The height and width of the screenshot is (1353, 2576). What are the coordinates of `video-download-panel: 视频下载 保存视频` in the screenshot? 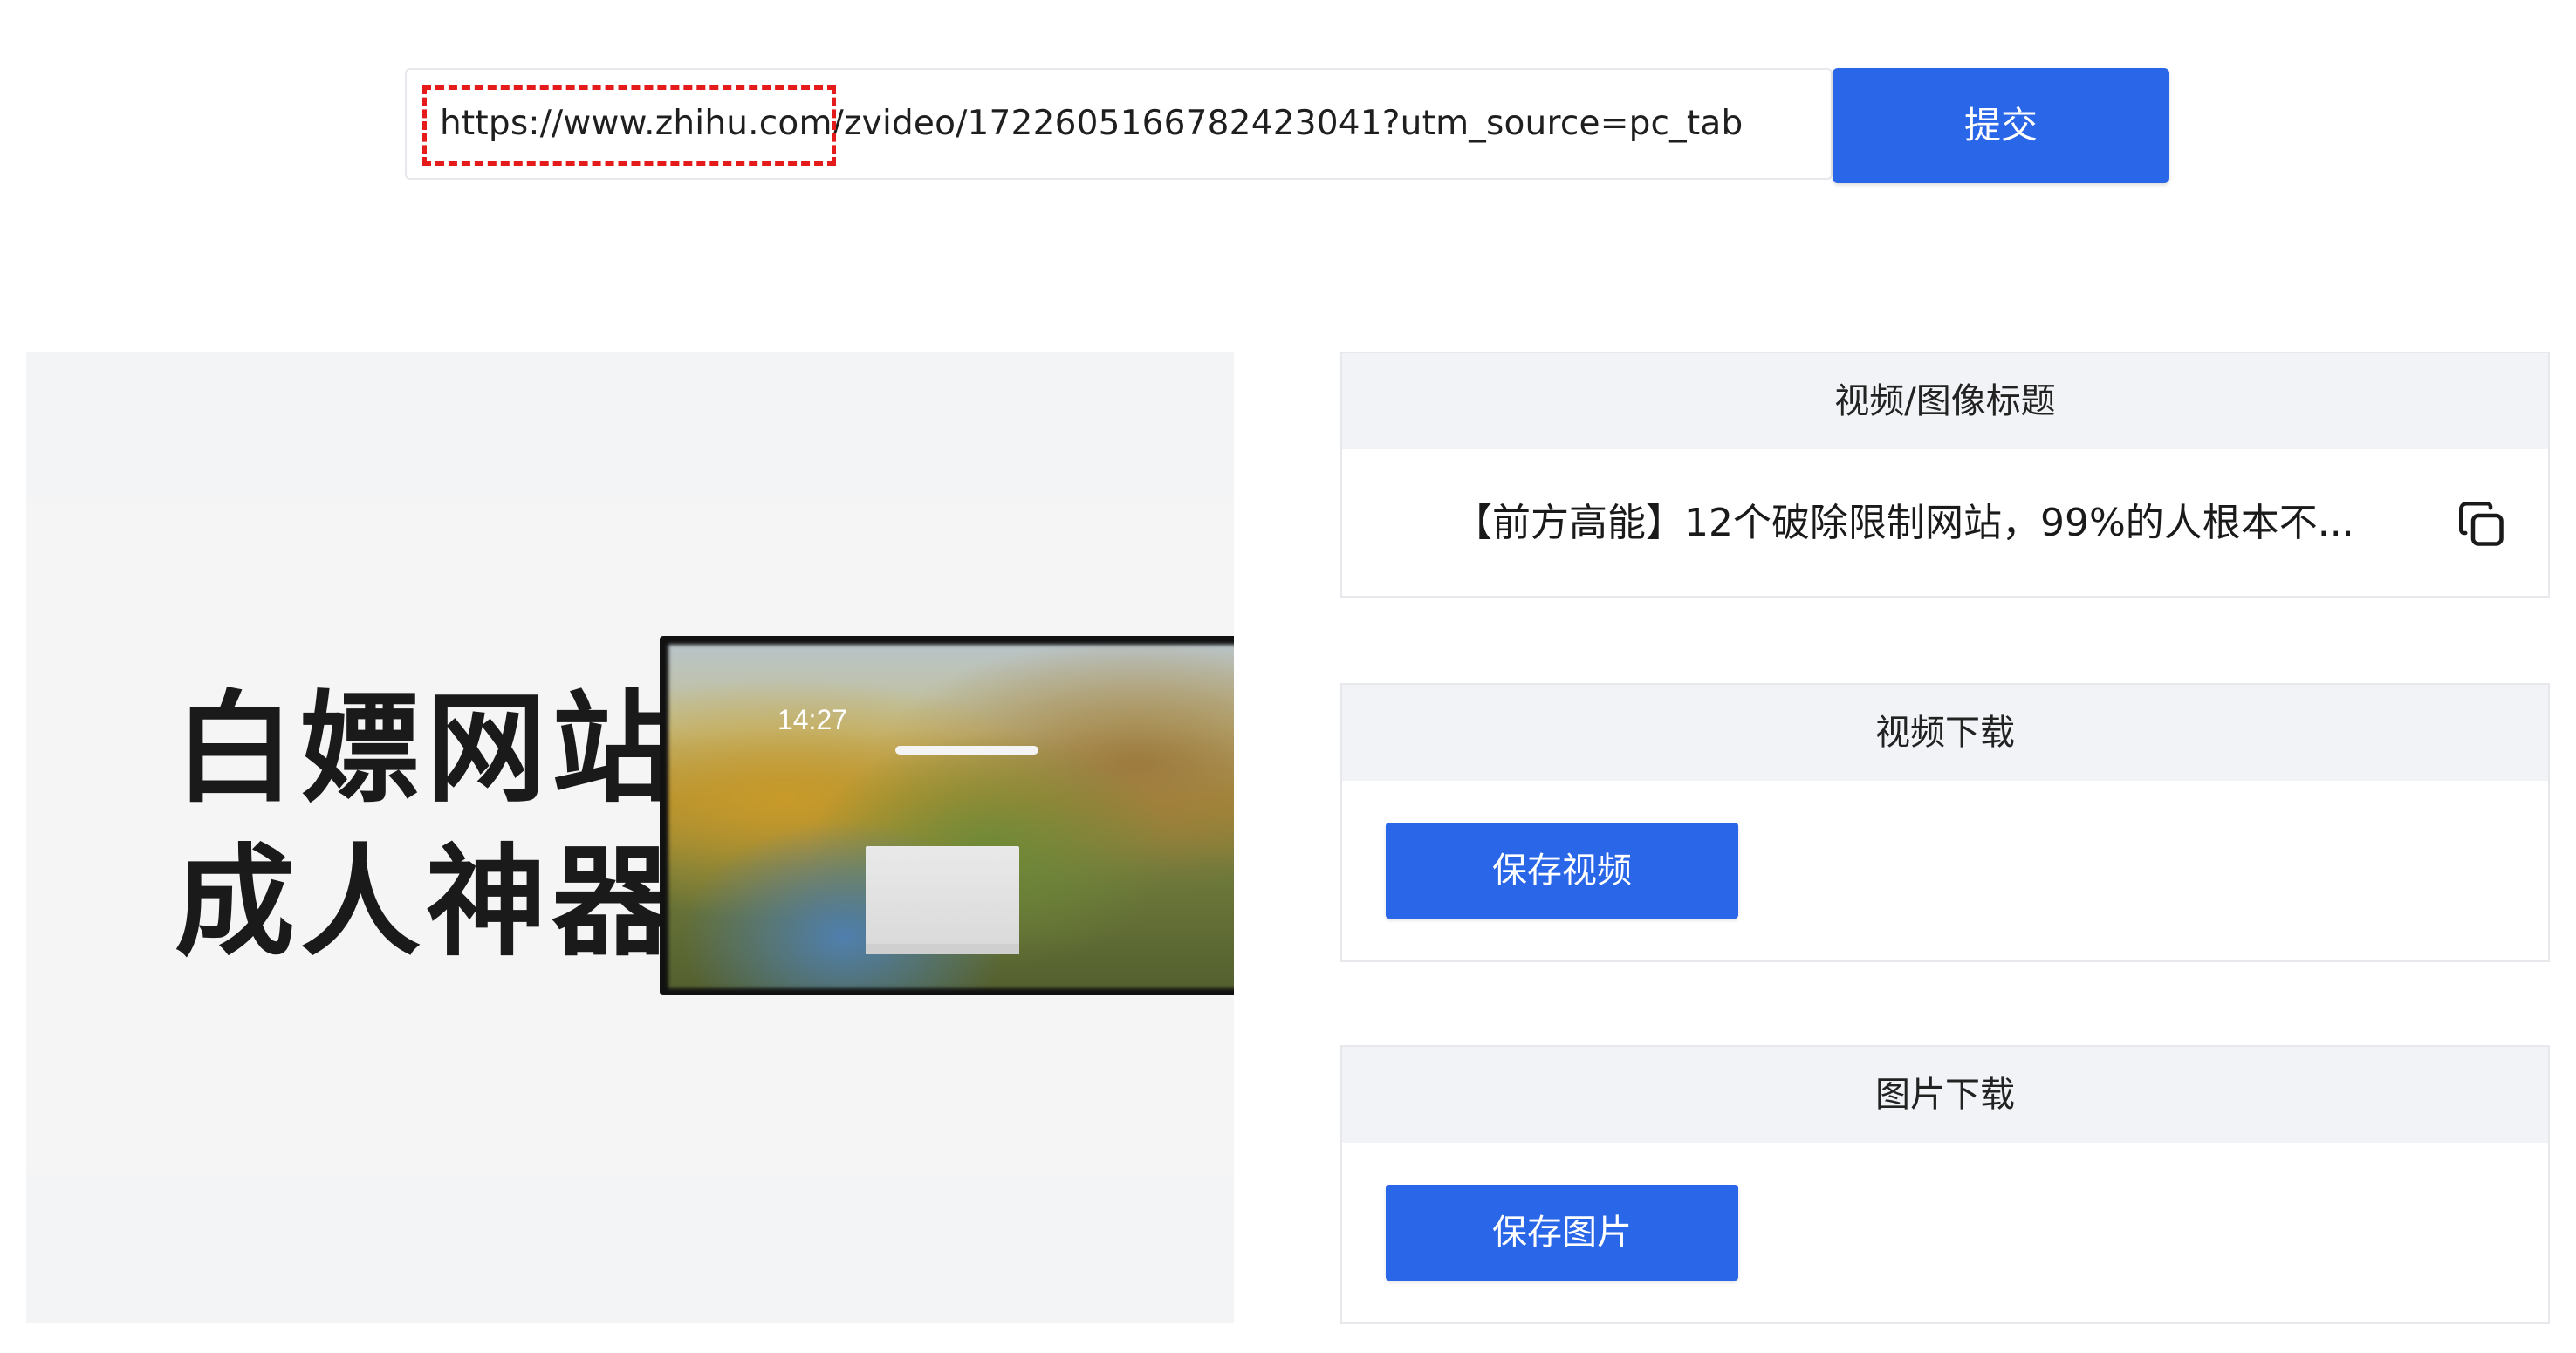 It's located at (1945, 822).